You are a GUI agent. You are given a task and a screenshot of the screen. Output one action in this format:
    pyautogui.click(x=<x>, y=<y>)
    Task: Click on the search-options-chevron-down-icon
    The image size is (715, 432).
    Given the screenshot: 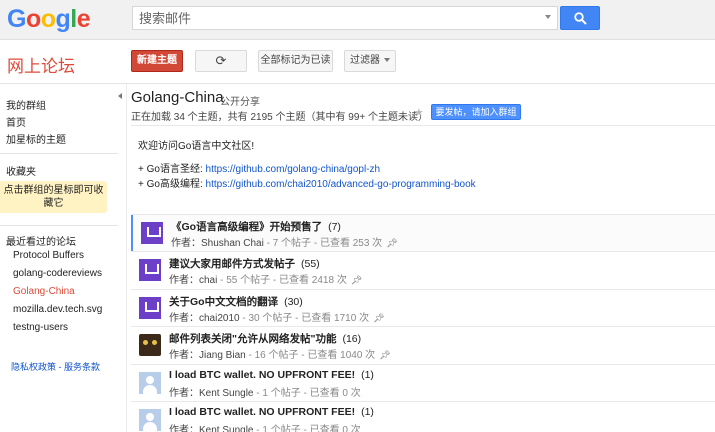 What is the action you would take?
    pyautogui.click(x=548, y=17)
    